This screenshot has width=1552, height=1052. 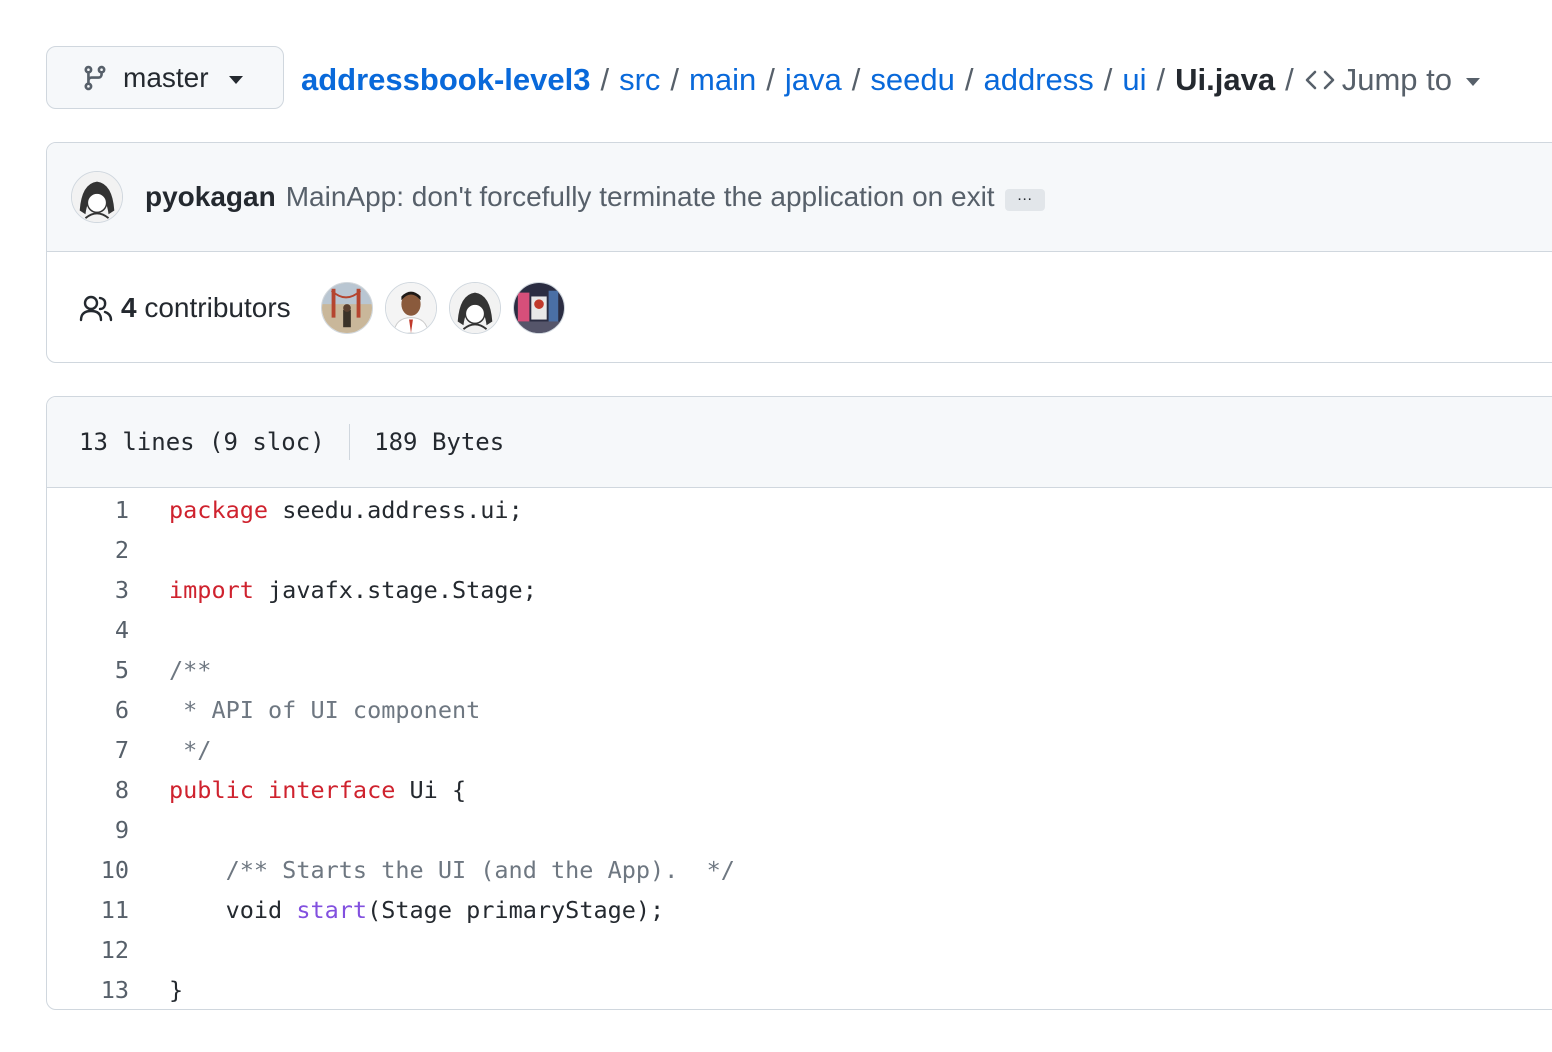 I want to click on code-line: 1 package seedu.address.ui;, so click(x=799, y=510).